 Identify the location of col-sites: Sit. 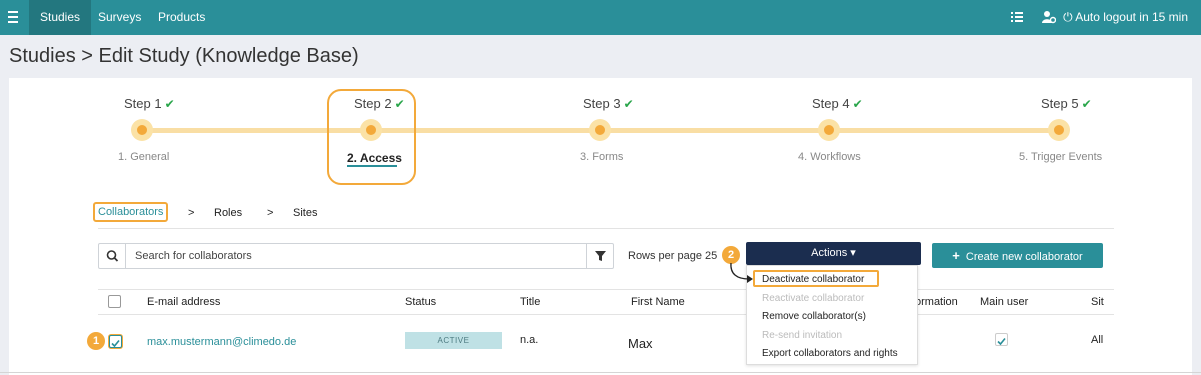
(1097, 302).